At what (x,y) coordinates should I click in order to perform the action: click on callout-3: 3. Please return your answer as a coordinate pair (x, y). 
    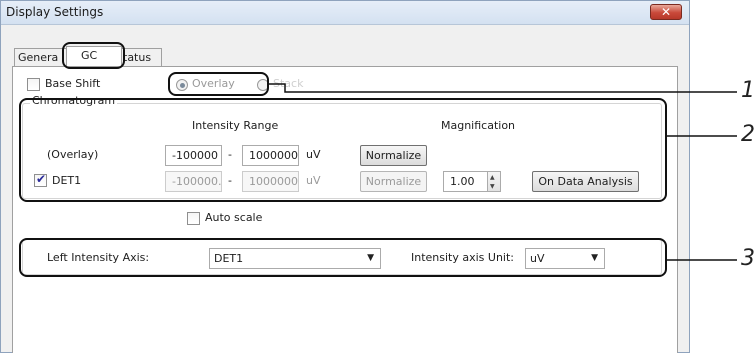
    Looking at the image, I should click on (748, 258).